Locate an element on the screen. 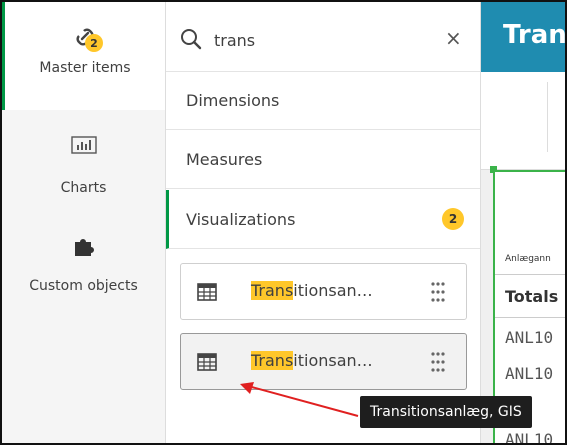 The height and width of the screenshot is (445, 567). rail-item-master-items: 2 Master items is located at coordinates (83, 56).